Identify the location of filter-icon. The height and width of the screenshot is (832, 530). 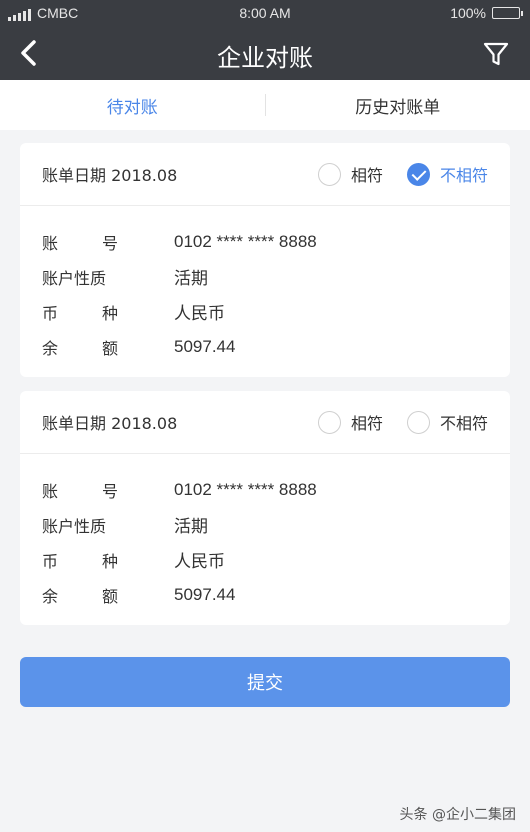
(496, 54).